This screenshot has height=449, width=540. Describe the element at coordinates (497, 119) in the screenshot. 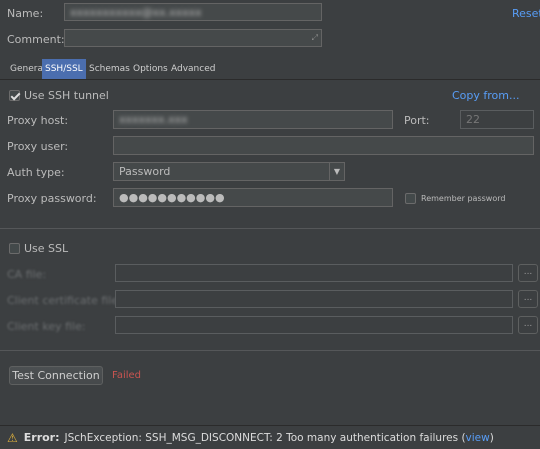

I see `port-field: 22` at that location.